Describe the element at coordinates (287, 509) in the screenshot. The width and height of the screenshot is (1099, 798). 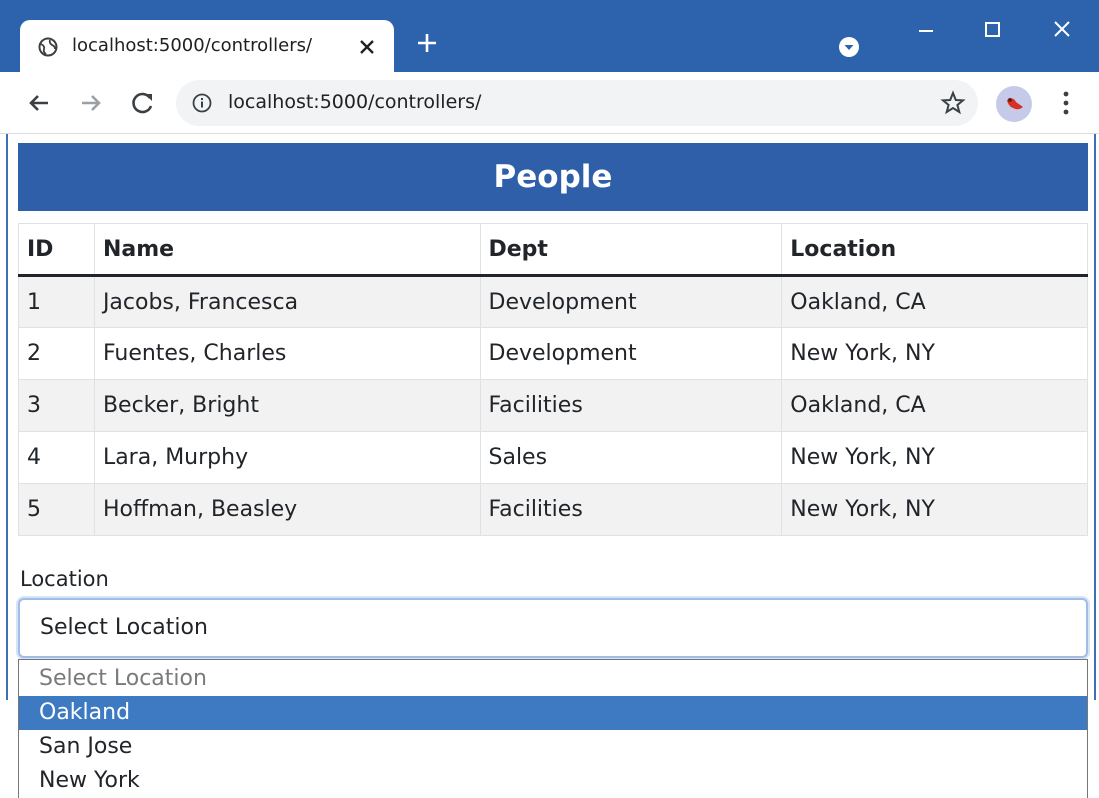
I see `cell-name: Hoffman, Beasley` at that location.